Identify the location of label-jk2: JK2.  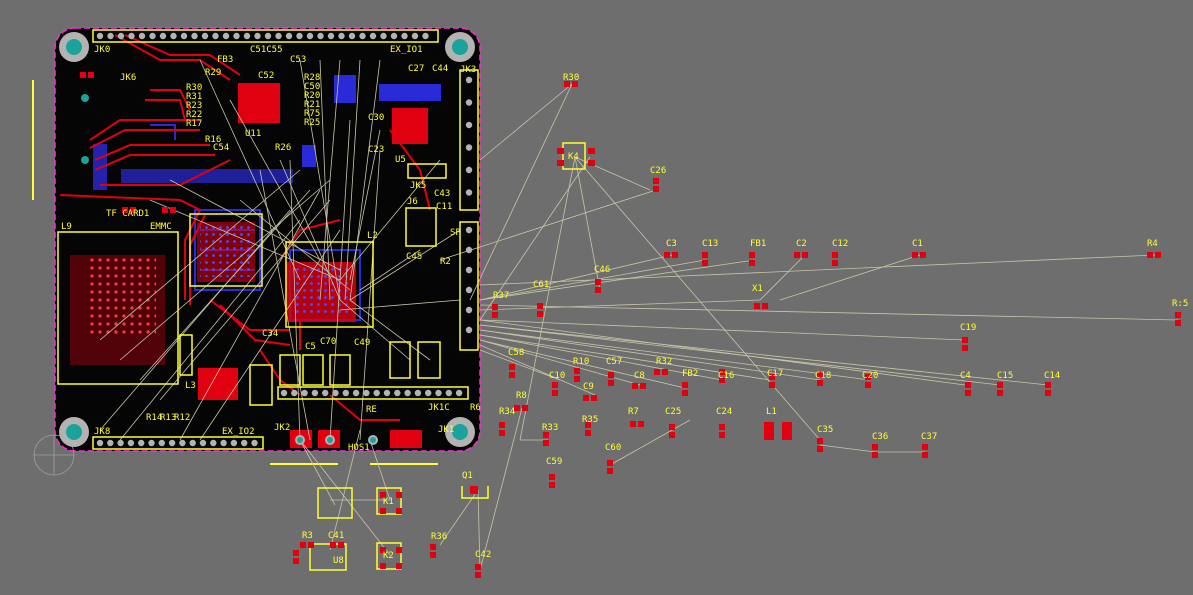
(282, 428).